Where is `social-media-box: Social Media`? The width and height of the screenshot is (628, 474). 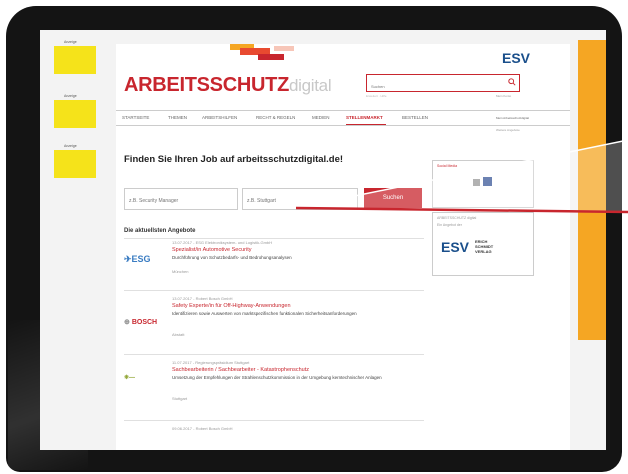 social-media-box: Social Media is located at coordinates (483, 184).